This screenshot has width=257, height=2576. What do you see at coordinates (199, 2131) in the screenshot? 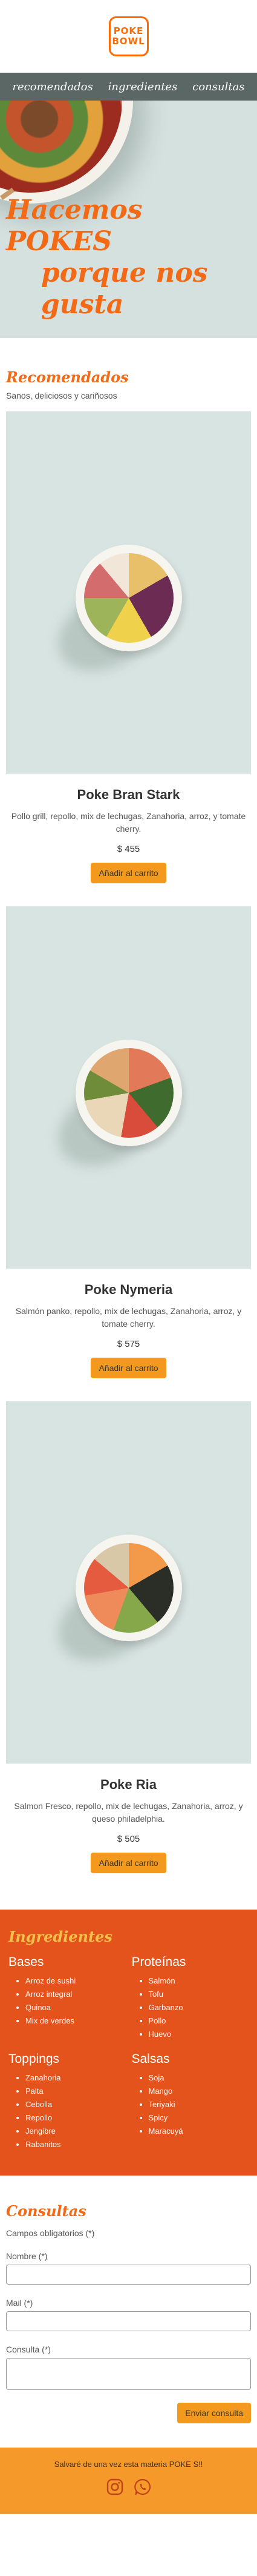
I see `list-item: Maracuyá` at bounding box center [199, 2131].